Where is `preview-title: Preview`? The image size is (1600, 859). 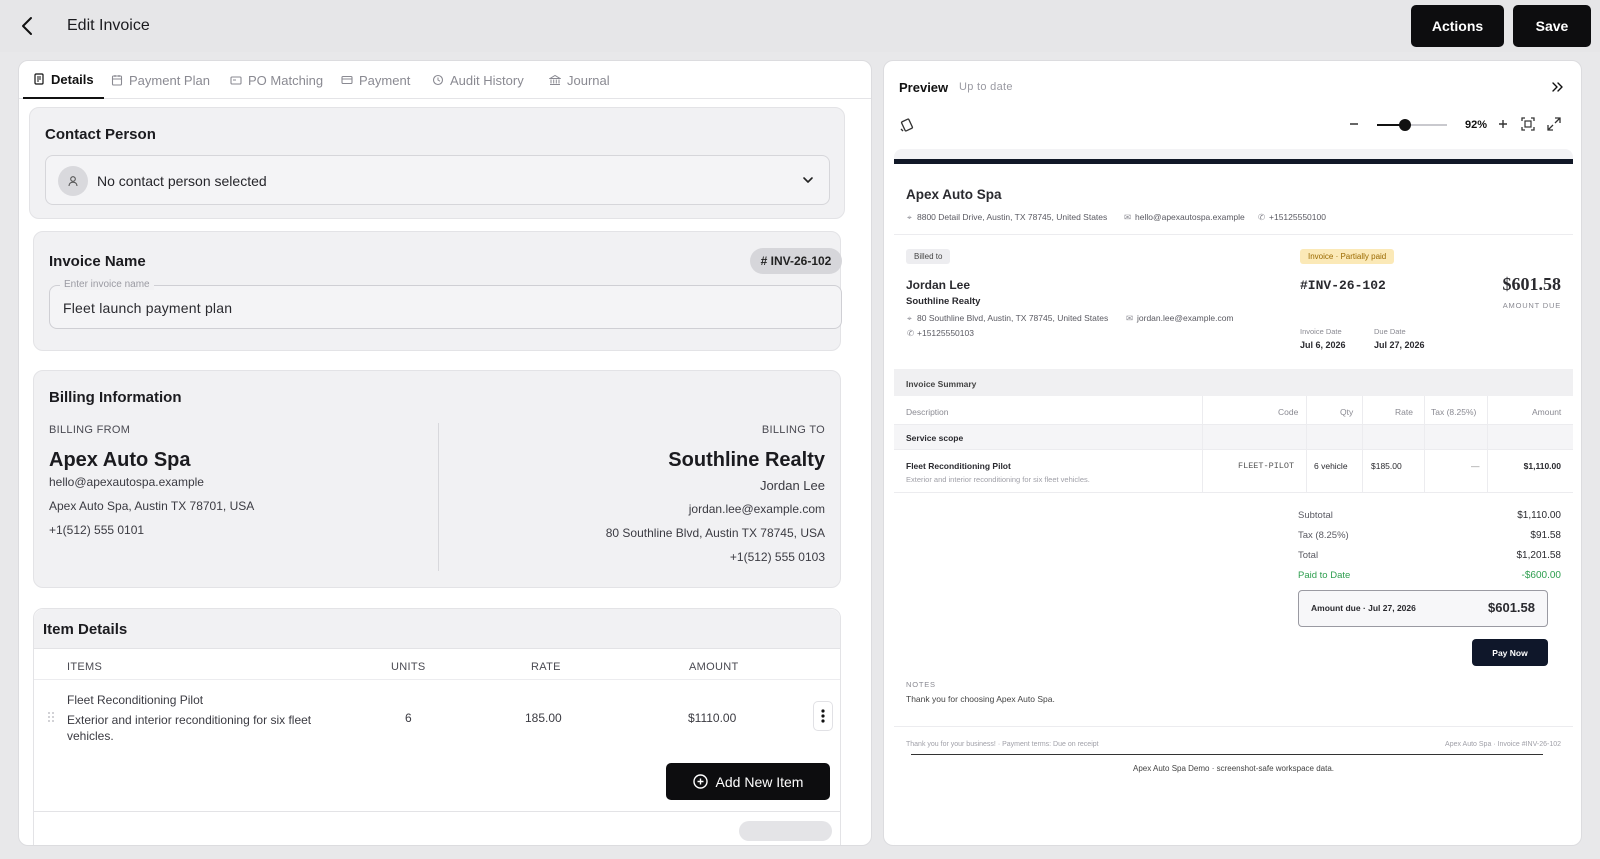 preview-title: Preview is located at coordinates (924, 87).